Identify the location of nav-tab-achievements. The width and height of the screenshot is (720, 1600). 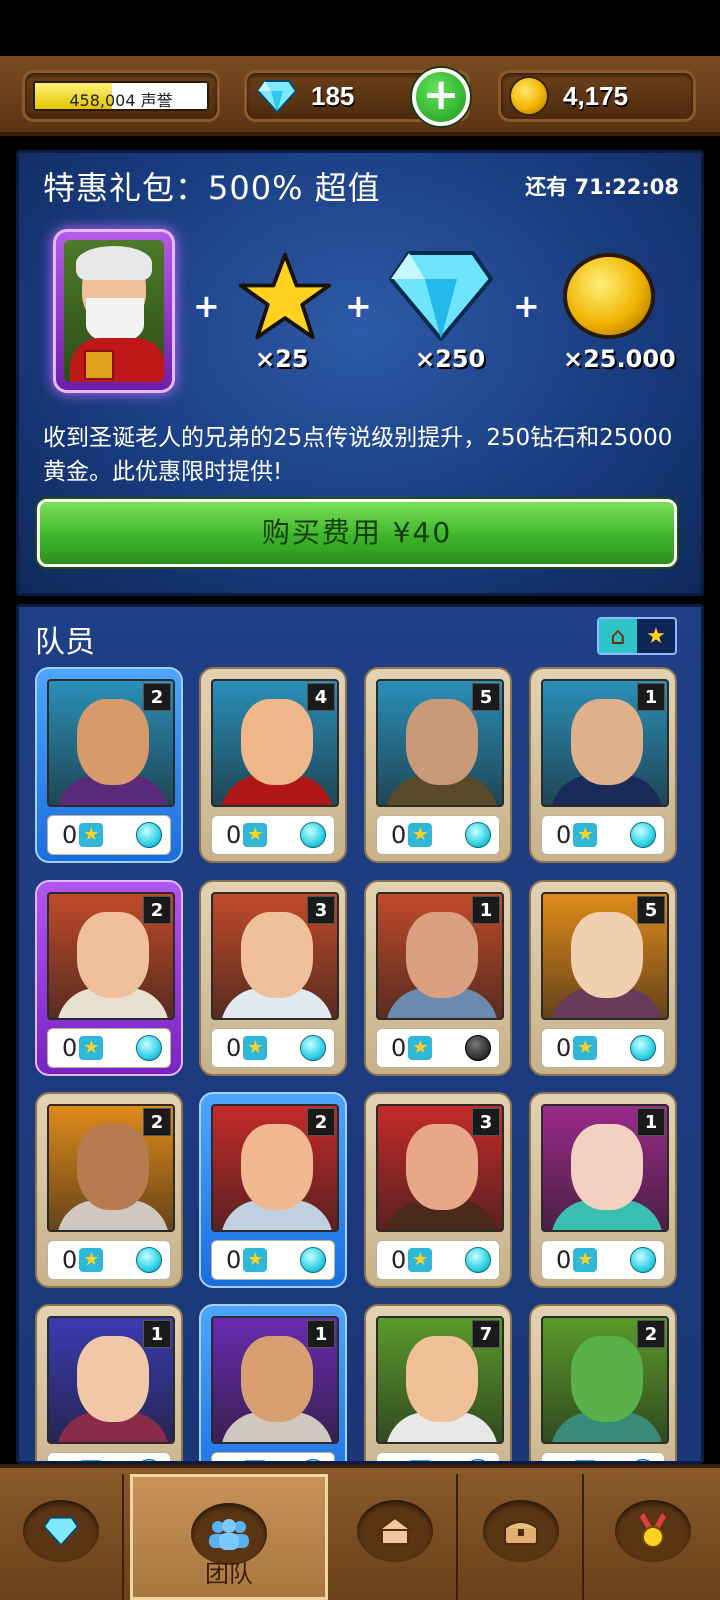
(653, 1537).